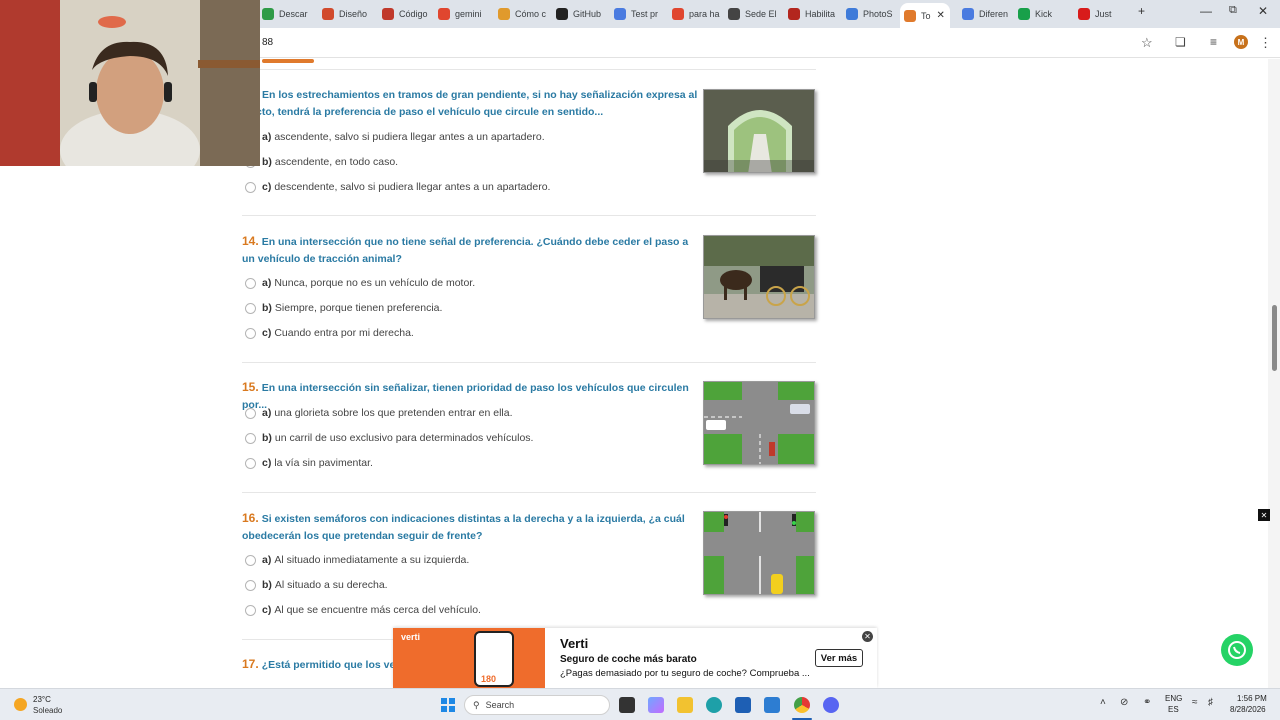  What do you see at coordinates (267, 42) in the screenshot?
I see `url-text: 88` at bounding box center [267, 42].